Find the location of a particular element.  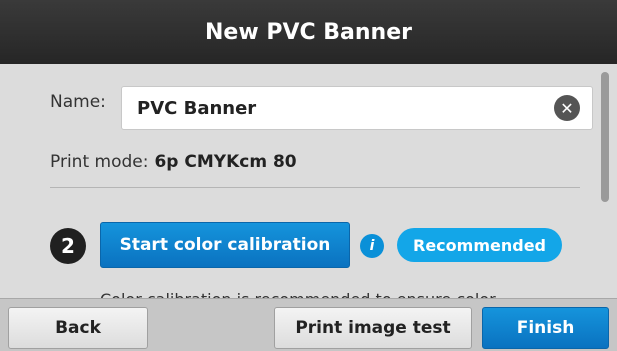

info-icon: i is located at coordinates (372, 246).